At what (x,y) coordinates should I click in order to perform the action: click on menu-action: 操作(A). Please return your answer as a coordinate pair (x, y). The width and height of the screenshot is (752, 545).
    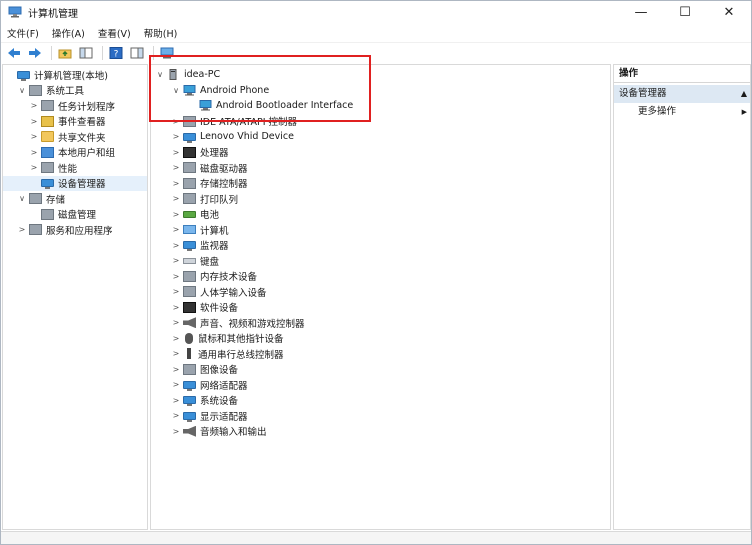
    Looking at the image, I should click on (68, 33).